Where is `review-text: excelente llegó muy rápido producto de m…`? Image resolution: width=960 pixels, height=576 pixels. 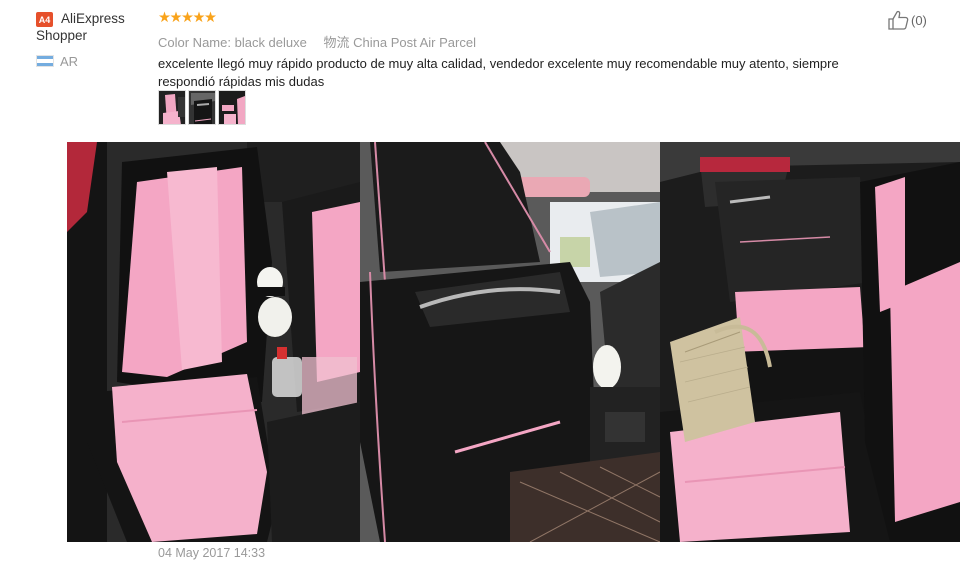 review-text: excelente llegó muy rápido producto de m… is located at coordinates (498, 72).